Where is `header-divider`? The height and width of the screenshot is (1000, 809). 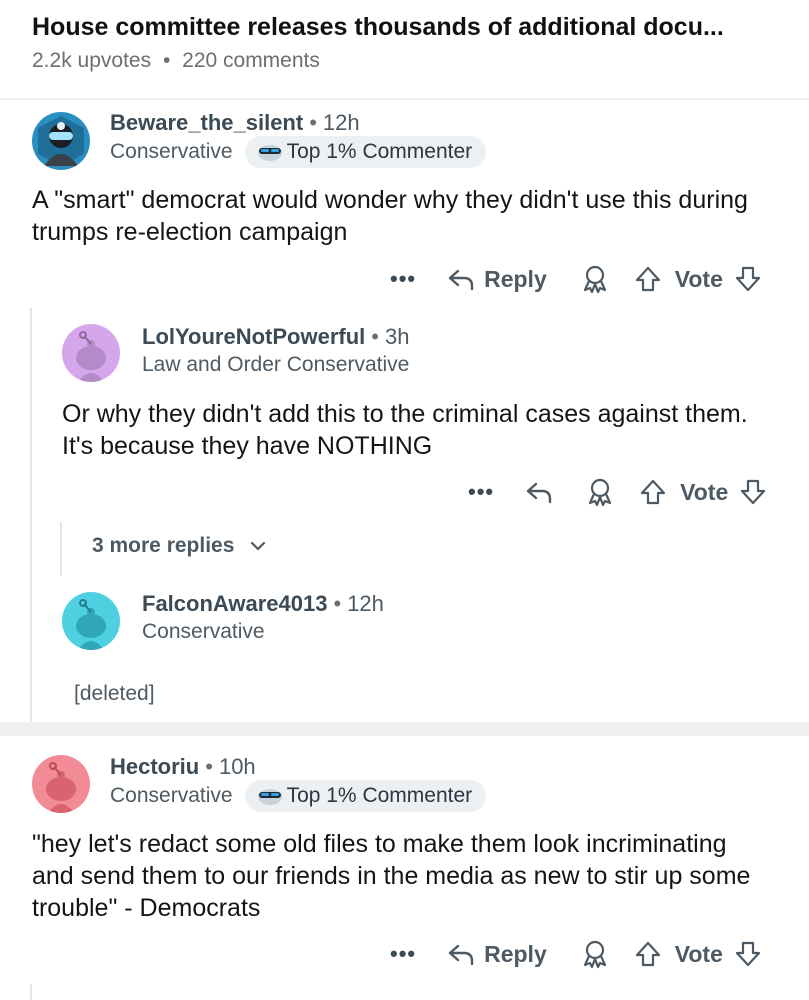 header-divider is located at coordinates (404, 99).